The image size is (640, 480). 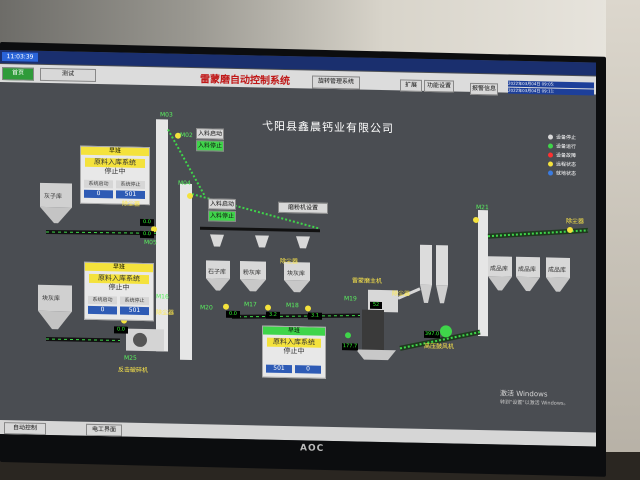 I want to click on mill-settings-button: 磨粉机设置, so click(x=303, y=207).